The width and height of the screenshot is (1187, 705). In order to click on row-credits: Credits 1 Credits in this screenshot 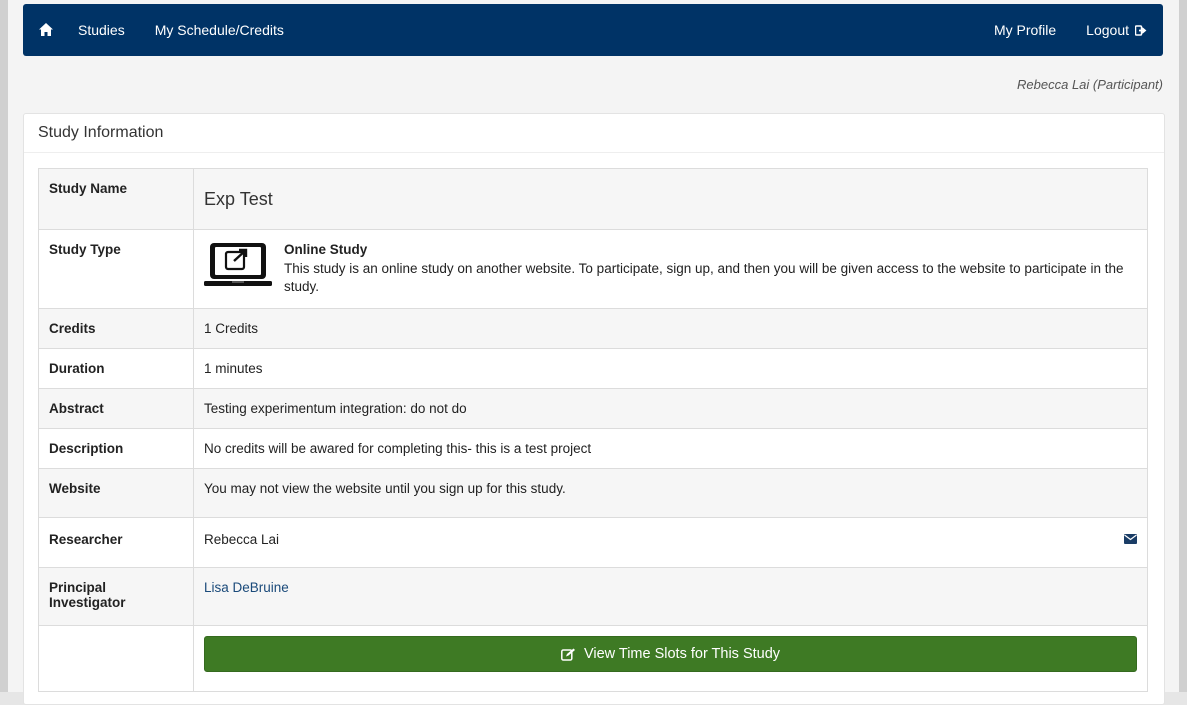, I will do `click(593, 328)`.